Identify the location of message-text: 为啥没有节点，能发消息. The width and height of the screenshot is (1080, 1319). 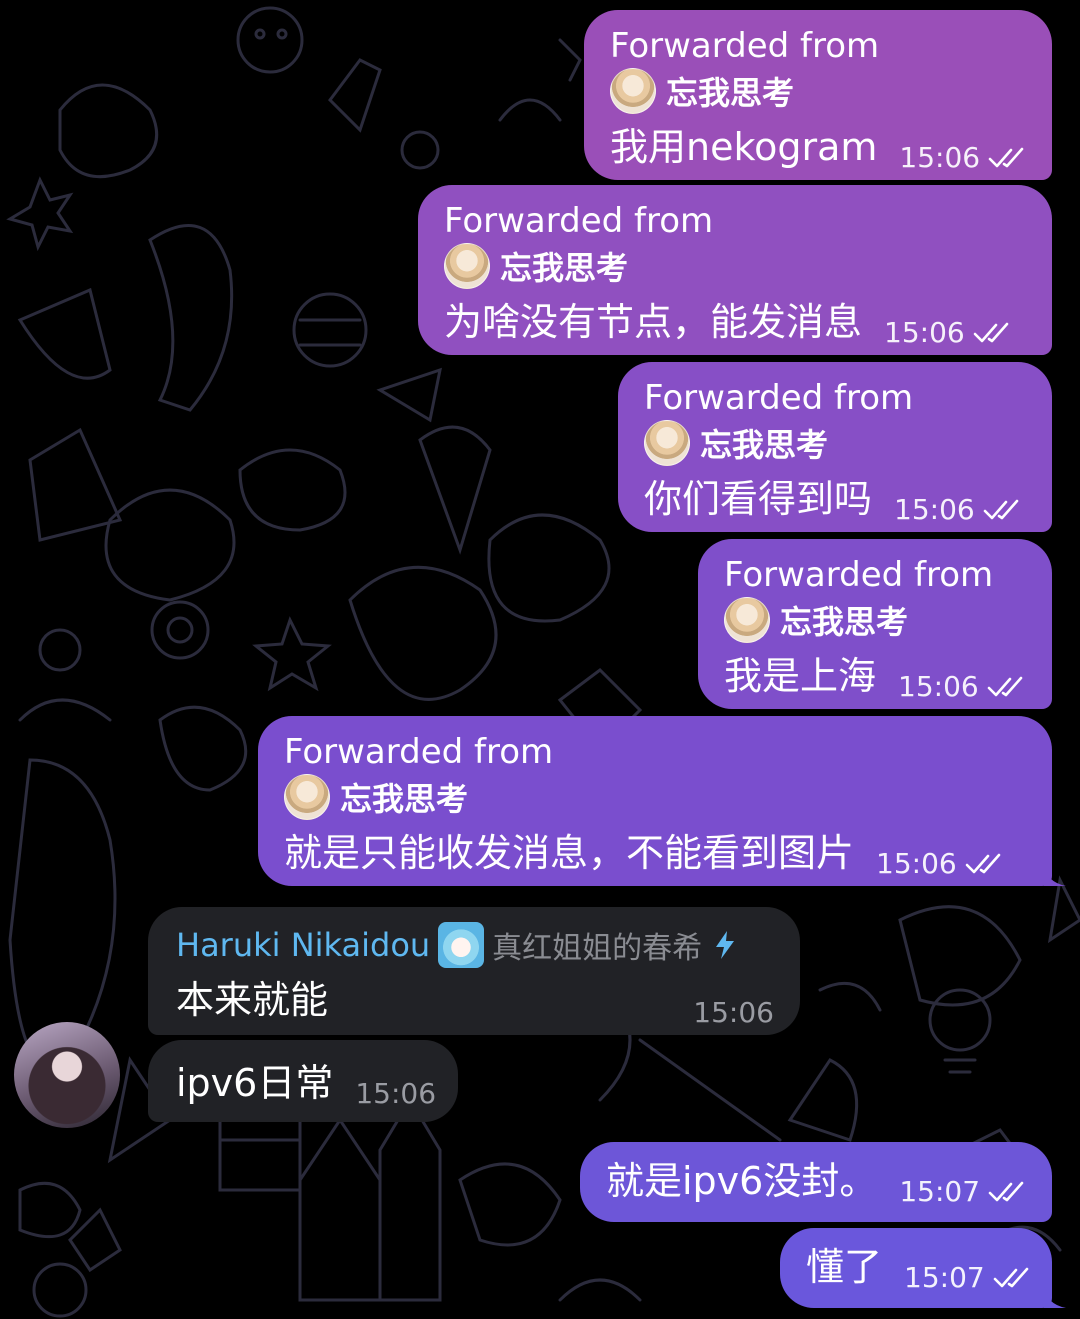
(653, 322).